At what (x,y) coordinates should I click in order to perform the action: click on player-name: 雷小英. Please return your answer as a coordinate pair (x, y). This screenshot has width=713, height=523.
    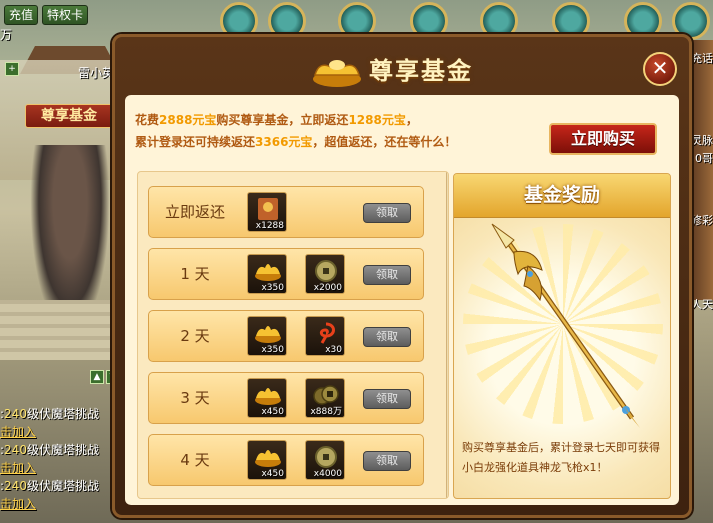
    Looking at the image, I should click on (96, 73).